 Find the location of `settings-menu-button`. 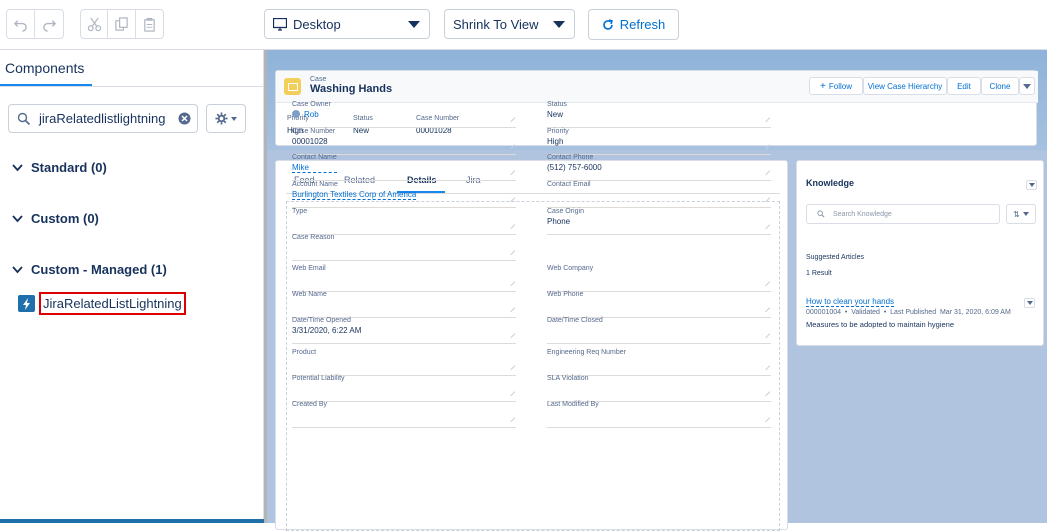

settings-menu-button is located at coordinates (226, 118).